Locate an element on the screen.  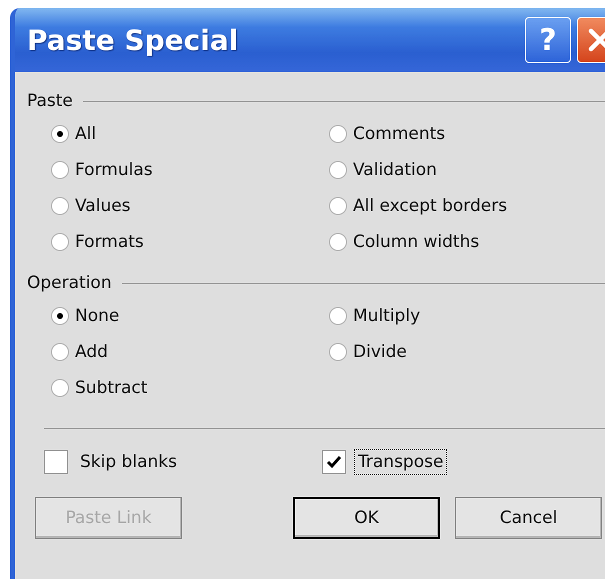
window-title: Paste Special is located at coordinates (133, 40).